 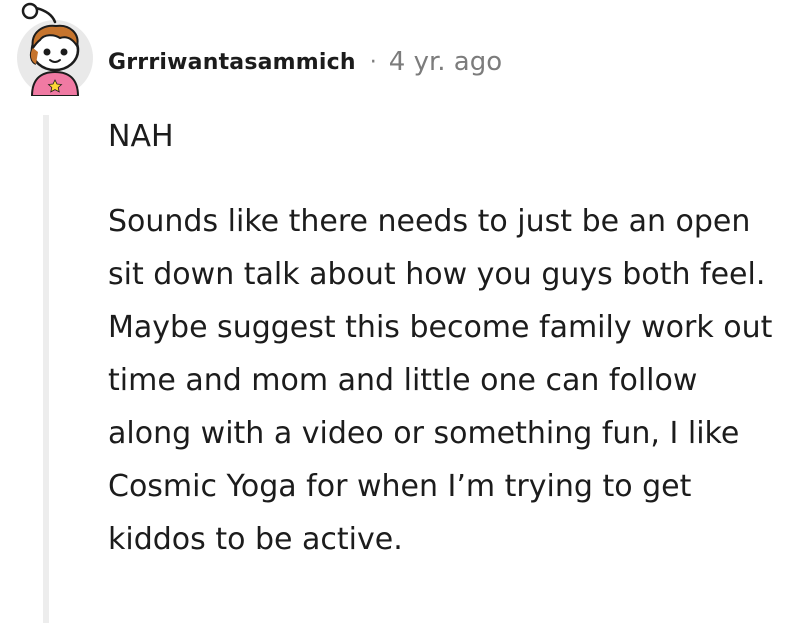 I want to click on snoo-avatar-icon, so click(x=55, y=49).